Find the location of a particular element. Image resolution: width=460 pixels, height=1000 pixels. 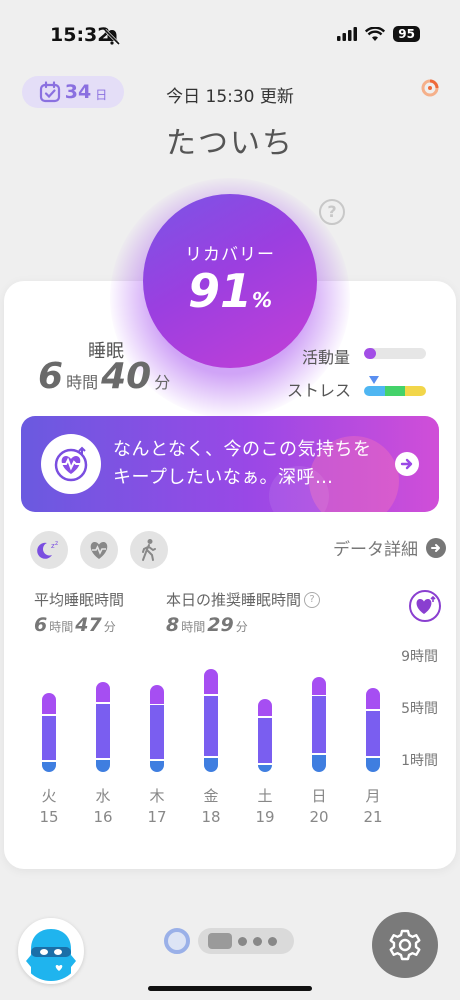

status-icons: 95 is located at coordinates (378, 34).